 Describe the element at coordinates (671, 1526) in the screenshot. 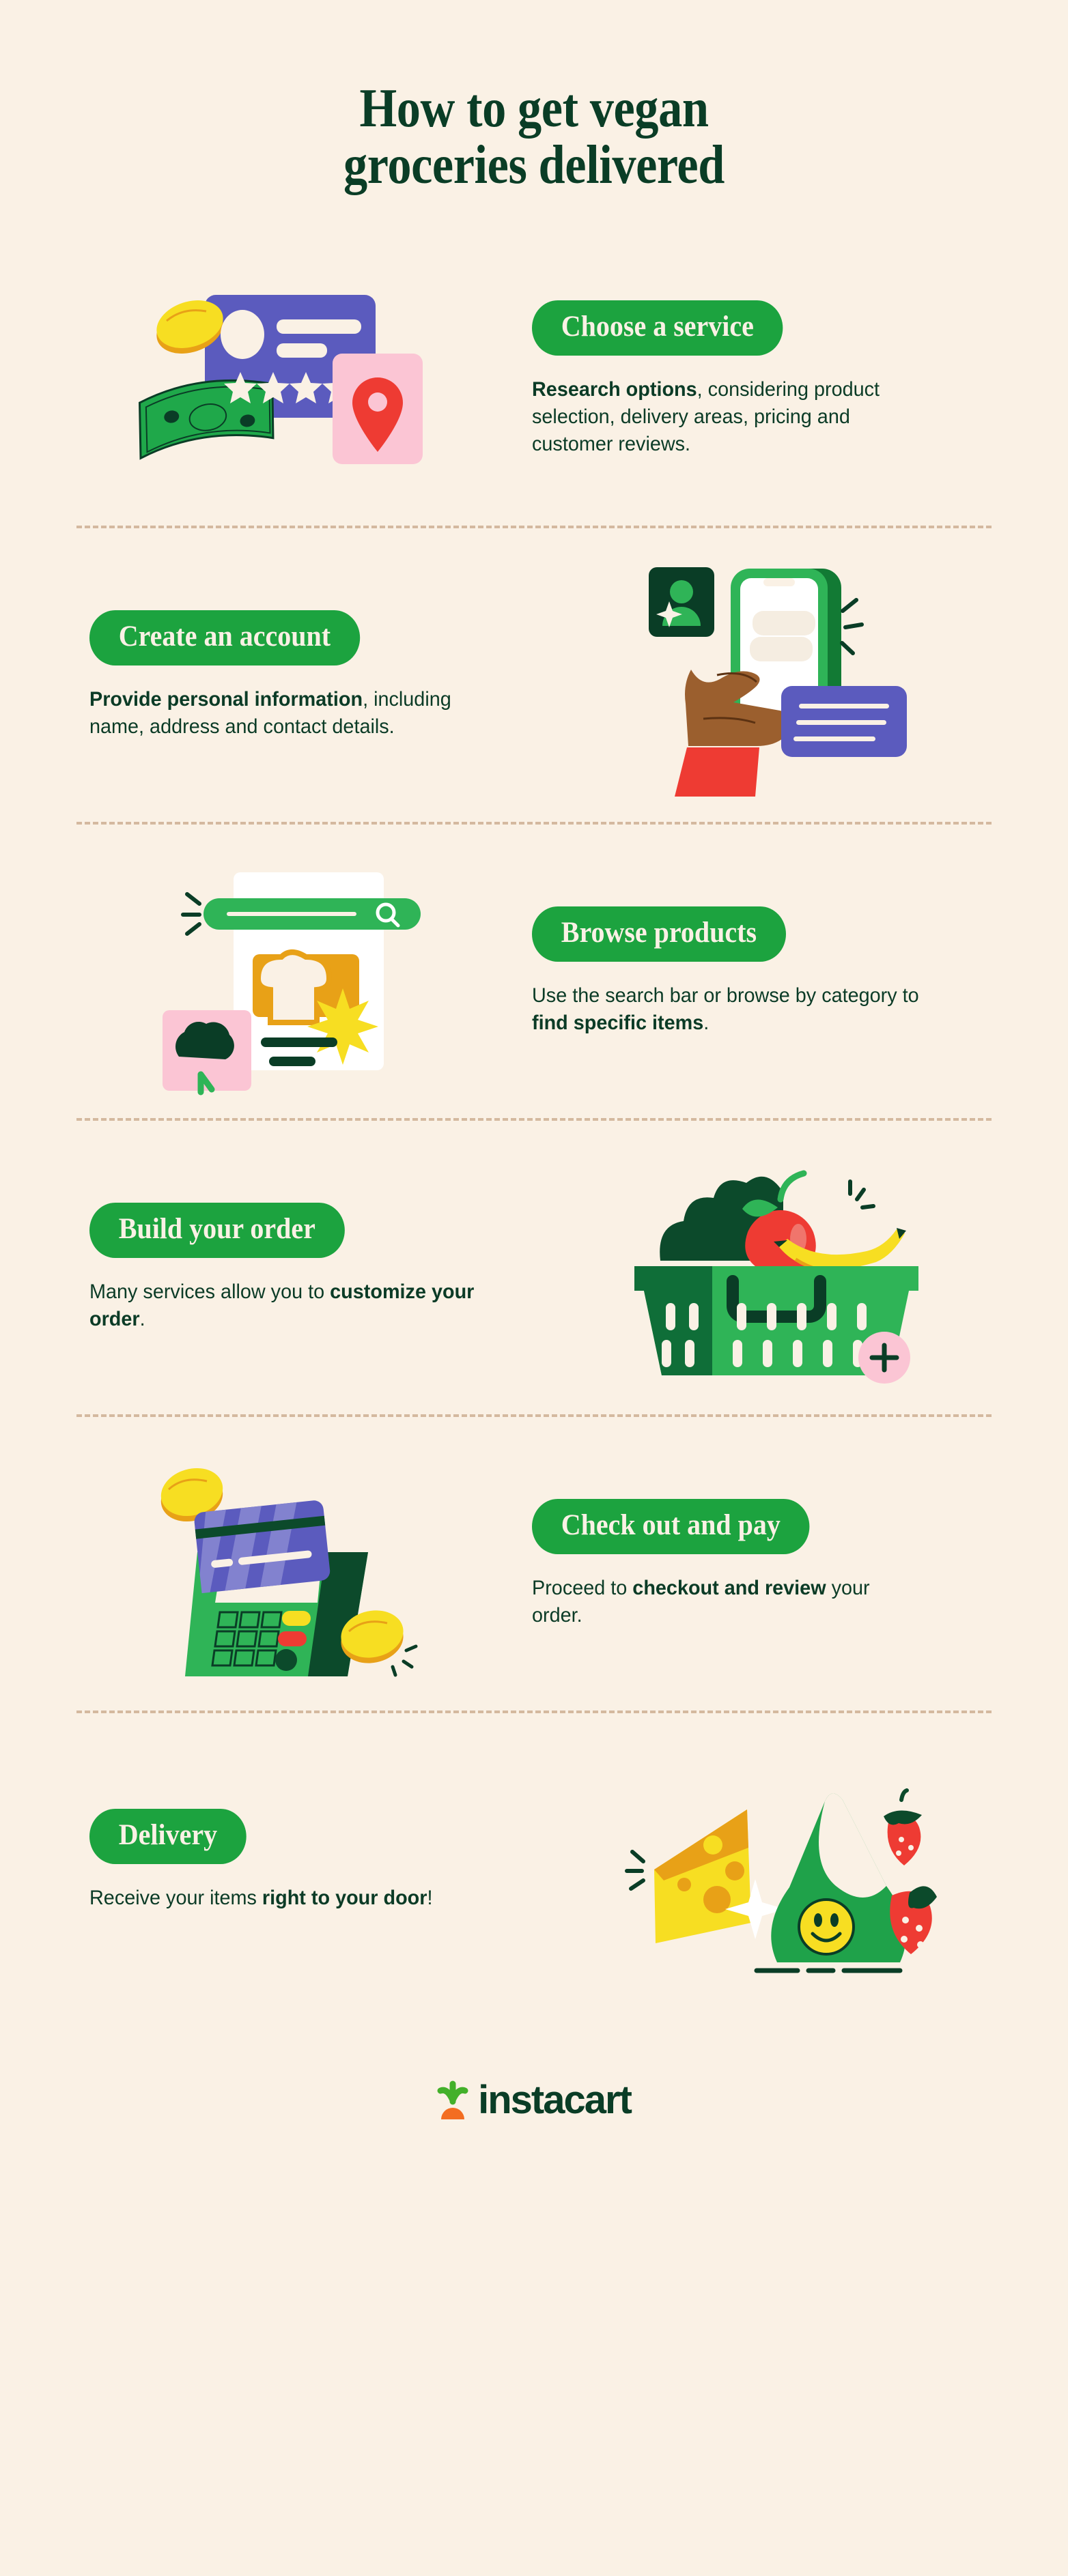

I see `step-pill-check-out-and-pay: Check out and pay` at that location.